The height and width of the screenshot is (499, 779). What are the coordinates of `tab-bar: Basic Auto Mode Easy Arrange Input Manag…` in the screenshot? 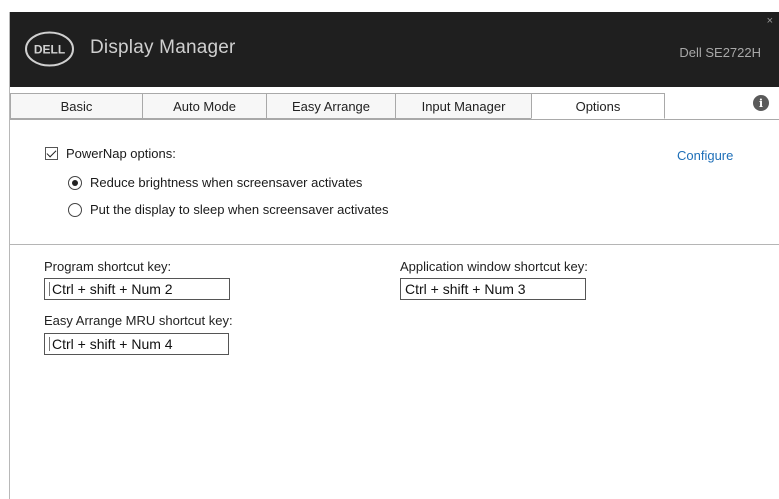 It's located at (394, 106).